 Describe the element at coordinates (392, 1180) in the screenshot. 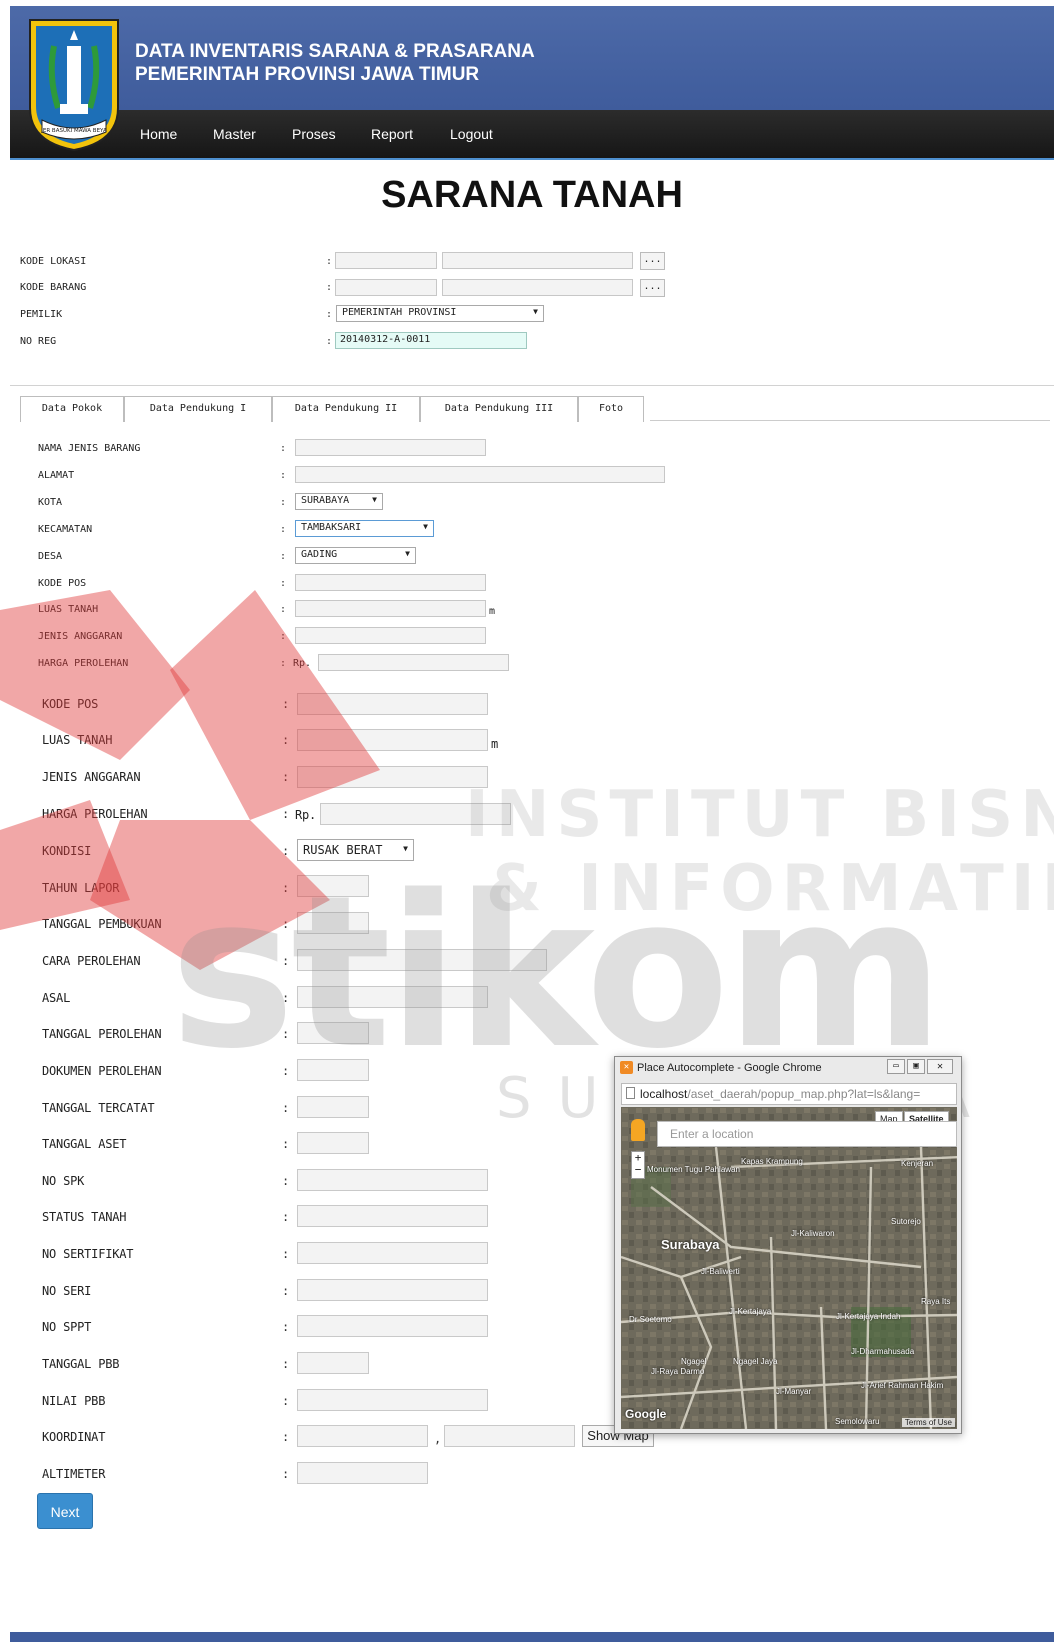

I see `no-spk-input` at that location.